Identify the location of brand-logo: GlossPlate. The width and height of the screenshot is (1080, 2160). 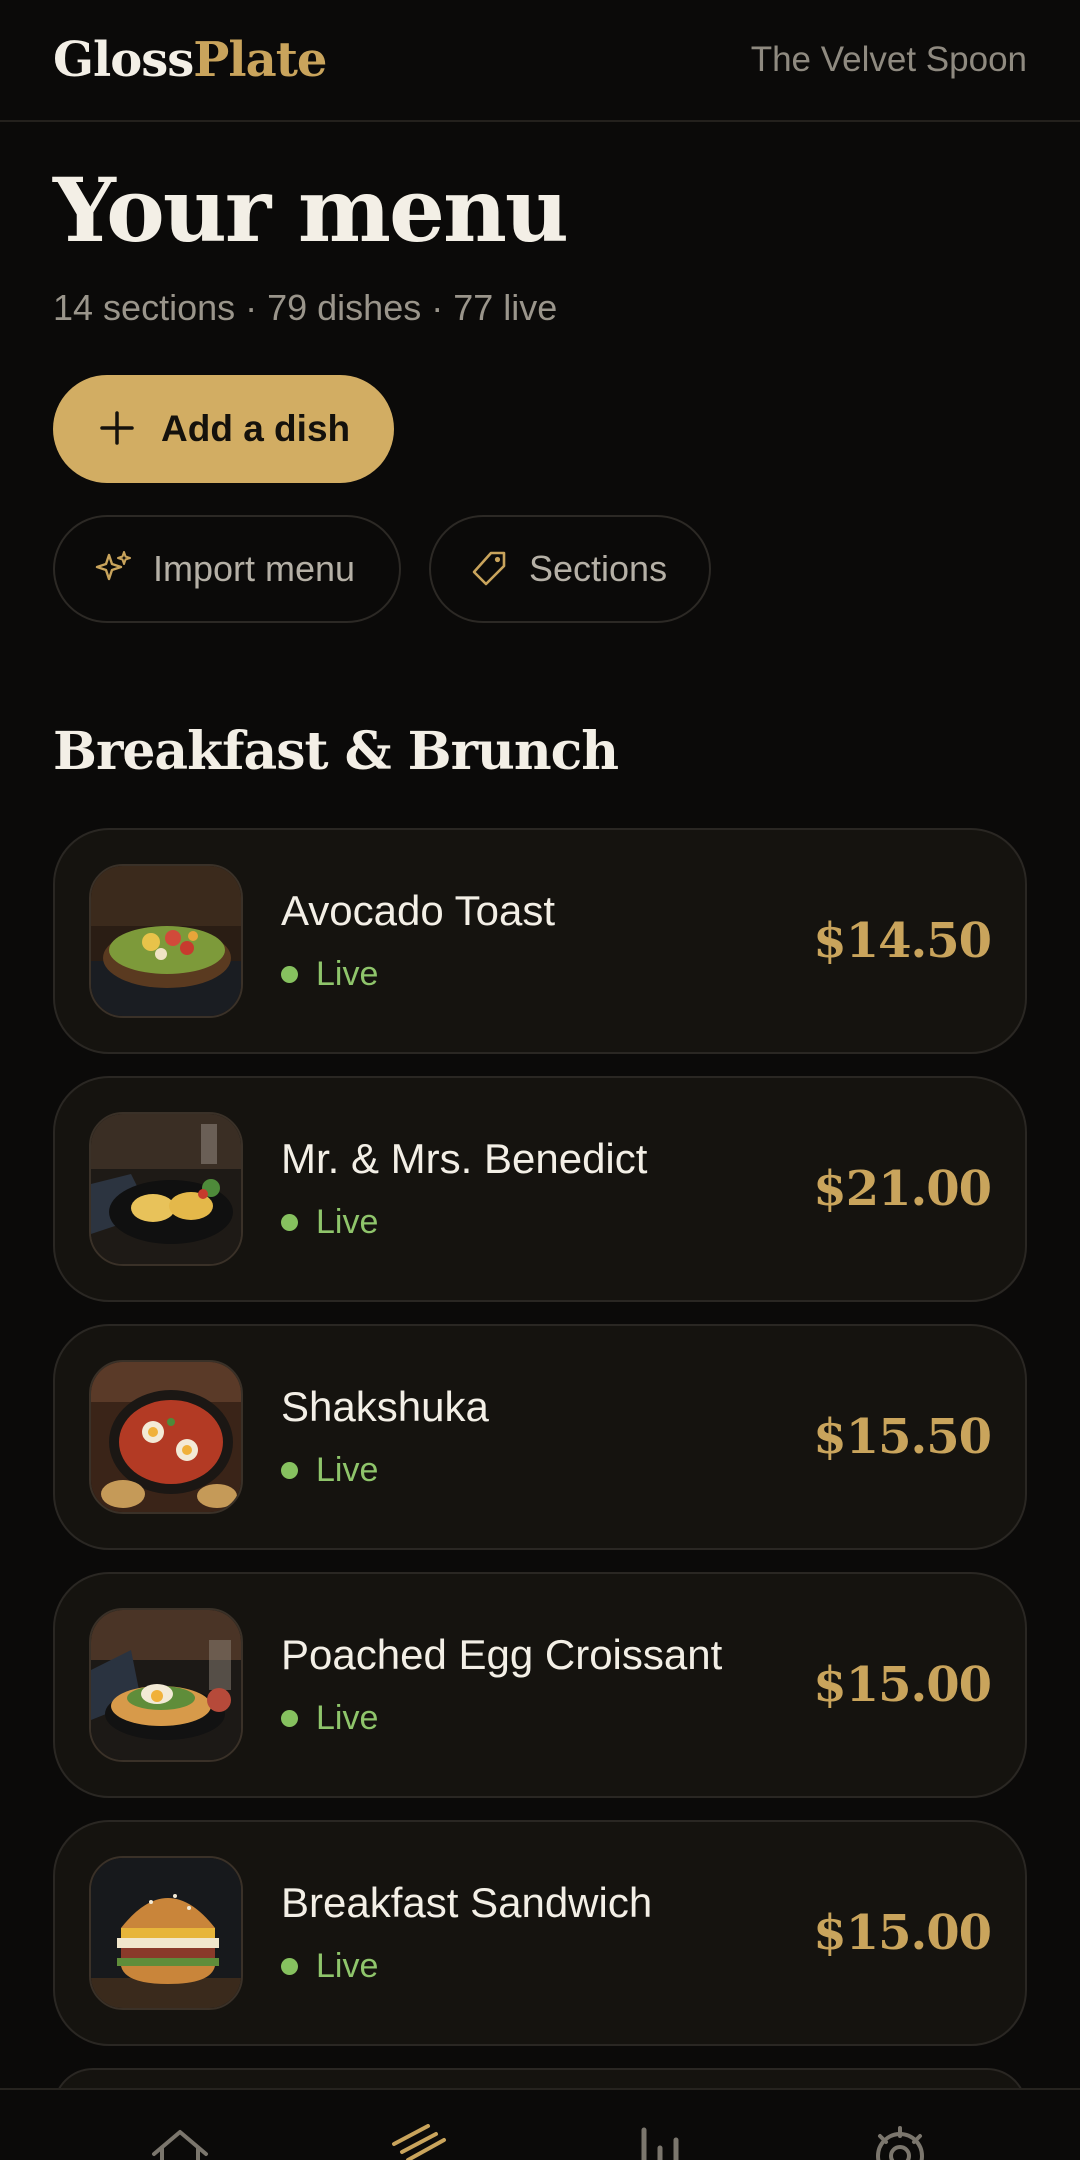
(190, 60).